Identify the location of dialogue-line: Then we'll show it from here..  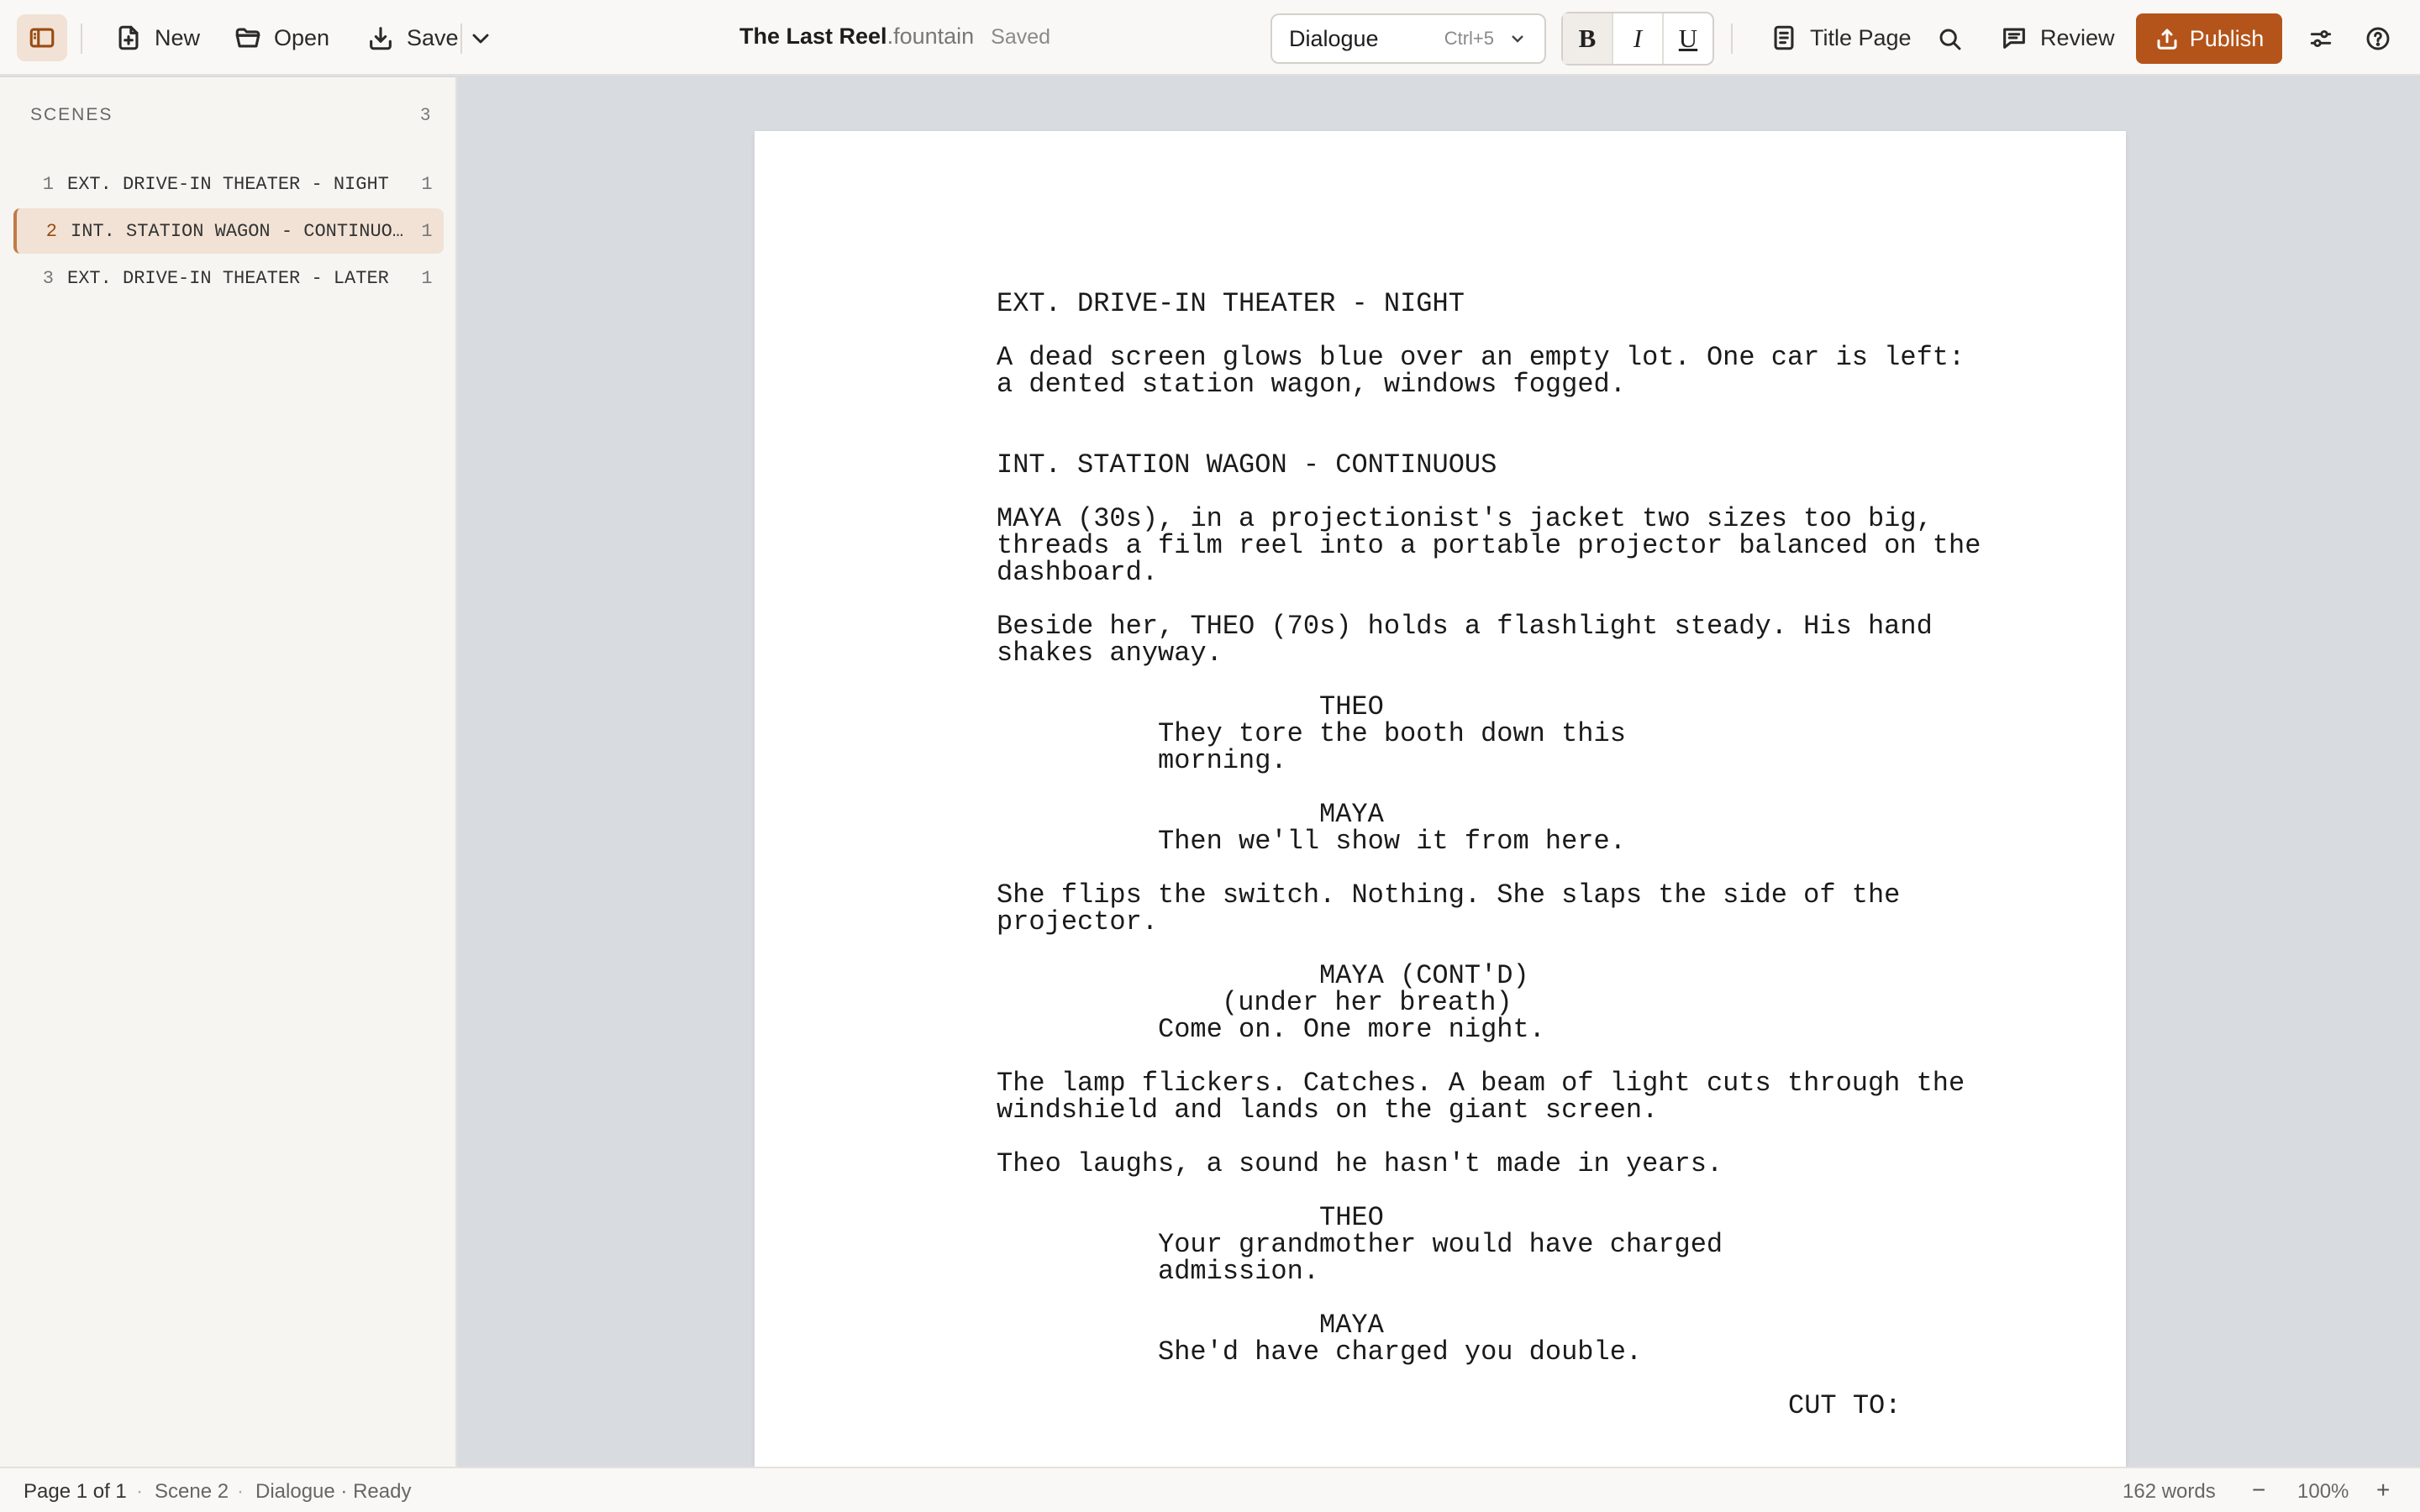
(1392, 841).